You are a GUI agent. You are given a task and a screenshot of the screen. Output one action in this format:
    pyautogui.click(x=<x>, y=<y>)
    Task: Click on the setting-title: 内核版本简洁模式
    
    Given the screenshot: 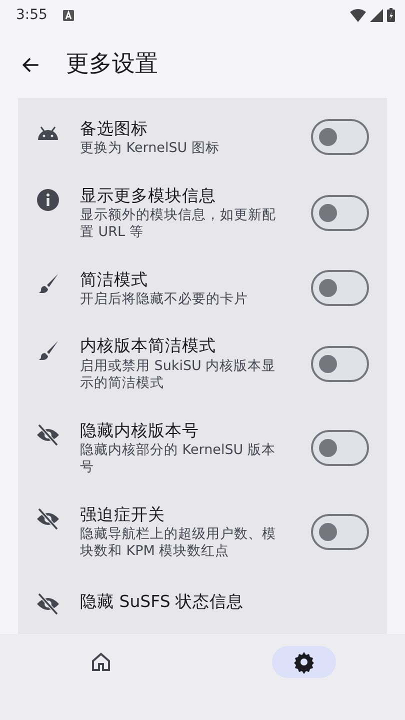 What is the action you would take?
    pyautogui.click(x=148, y=346)
    